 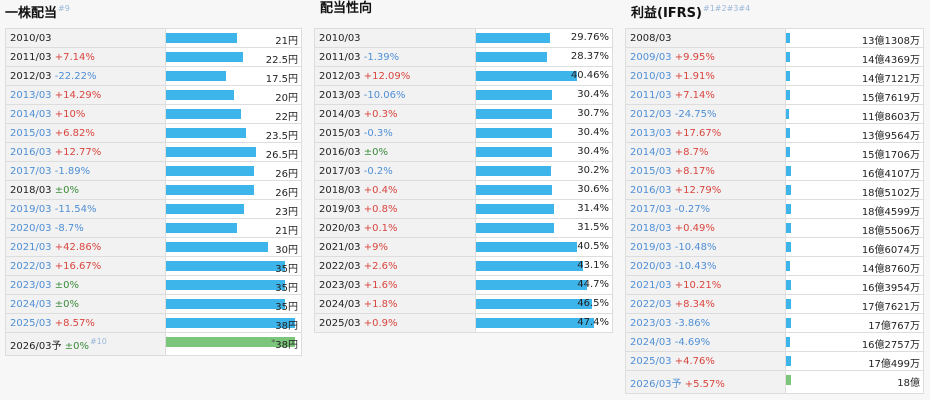 What do you see at coordinates (395, 152) in the screenshot?
I see `period-cell: 2016/03 ±0%` at bounding box center [395, 152].